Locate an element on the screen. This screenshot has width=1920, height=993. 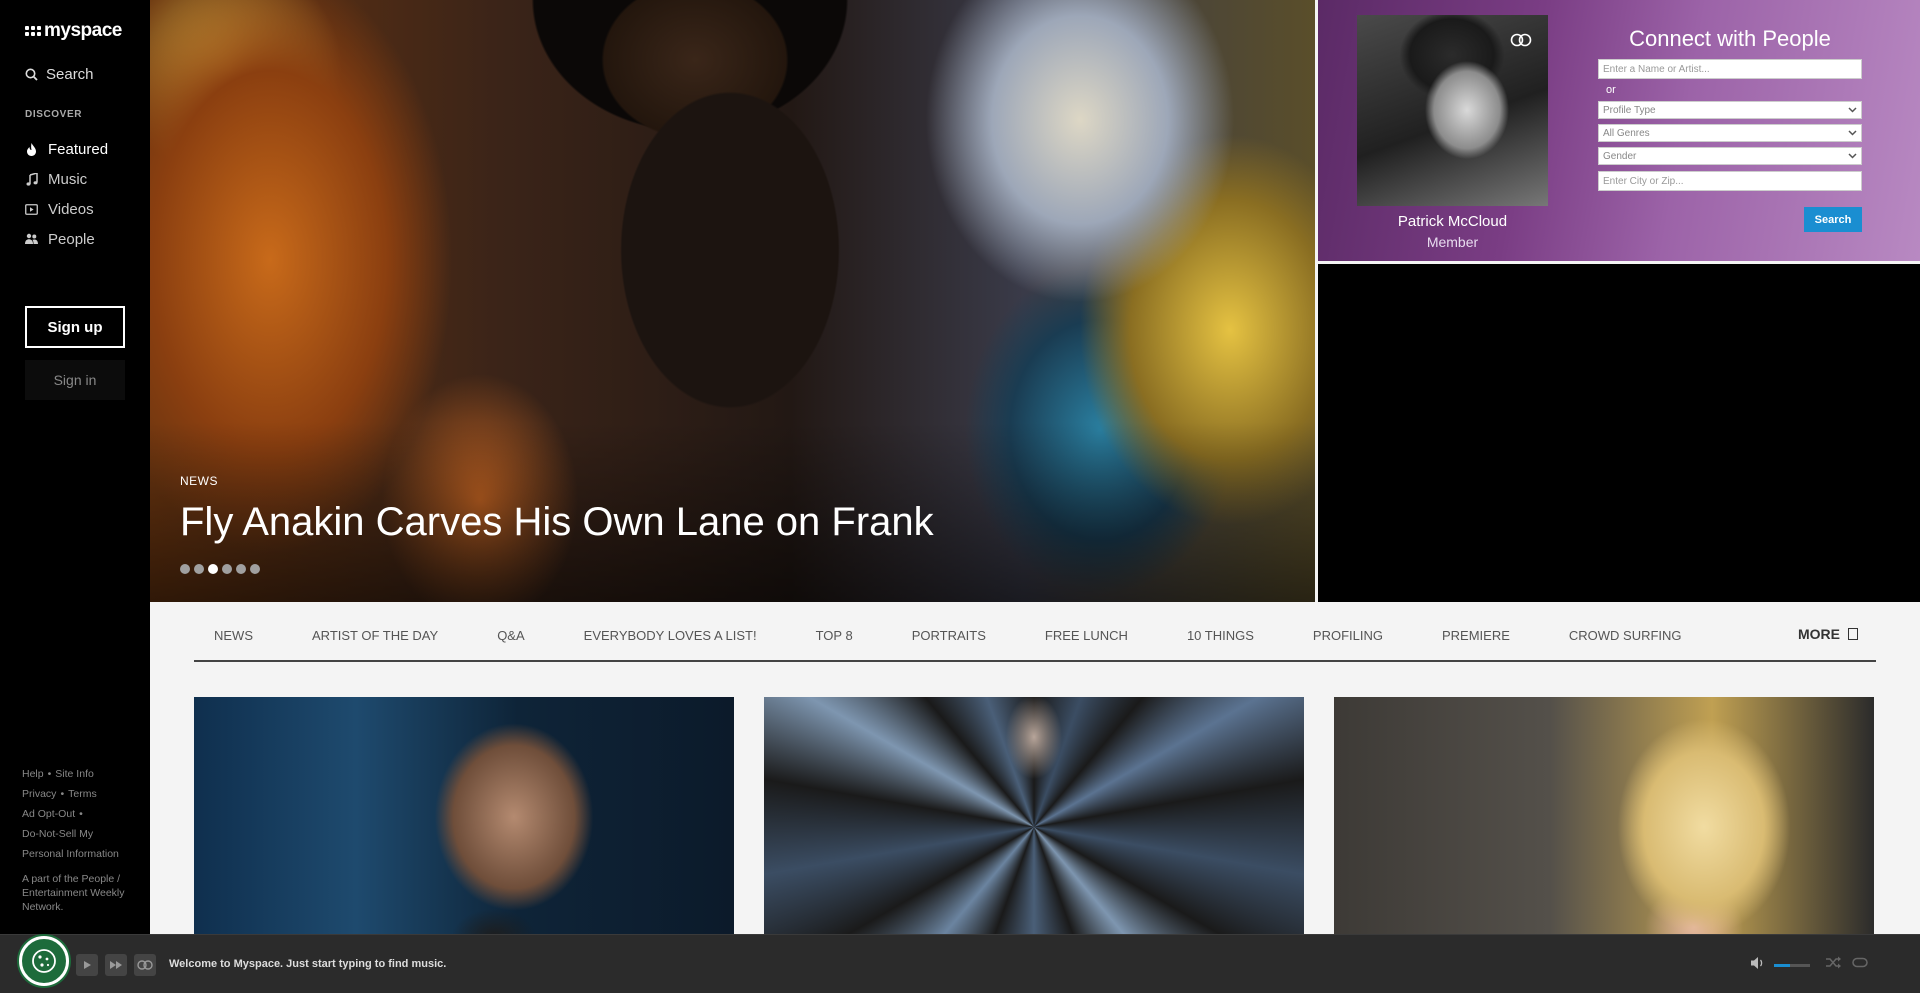
repeat-button is located at coordinates (1860, 965).